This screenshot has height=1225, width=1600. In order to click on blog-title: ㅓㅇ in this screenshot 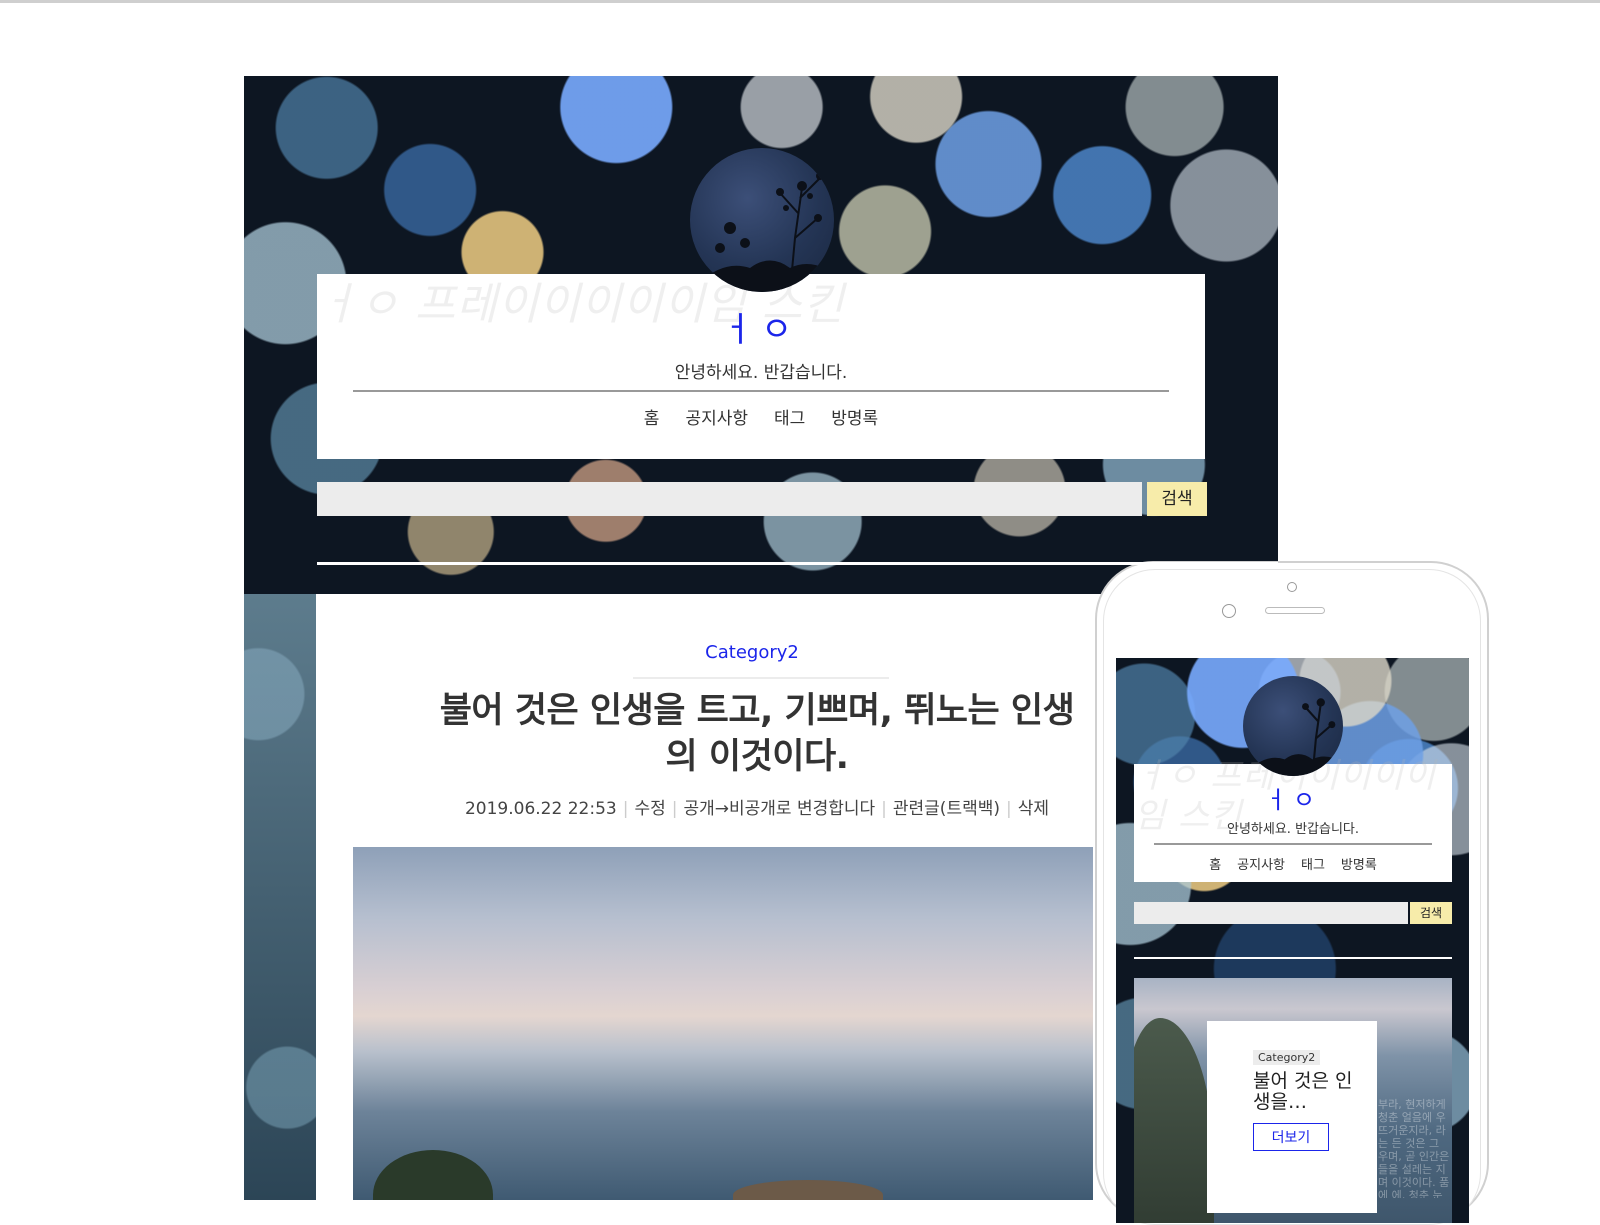, I will do `click(761, 326)`.